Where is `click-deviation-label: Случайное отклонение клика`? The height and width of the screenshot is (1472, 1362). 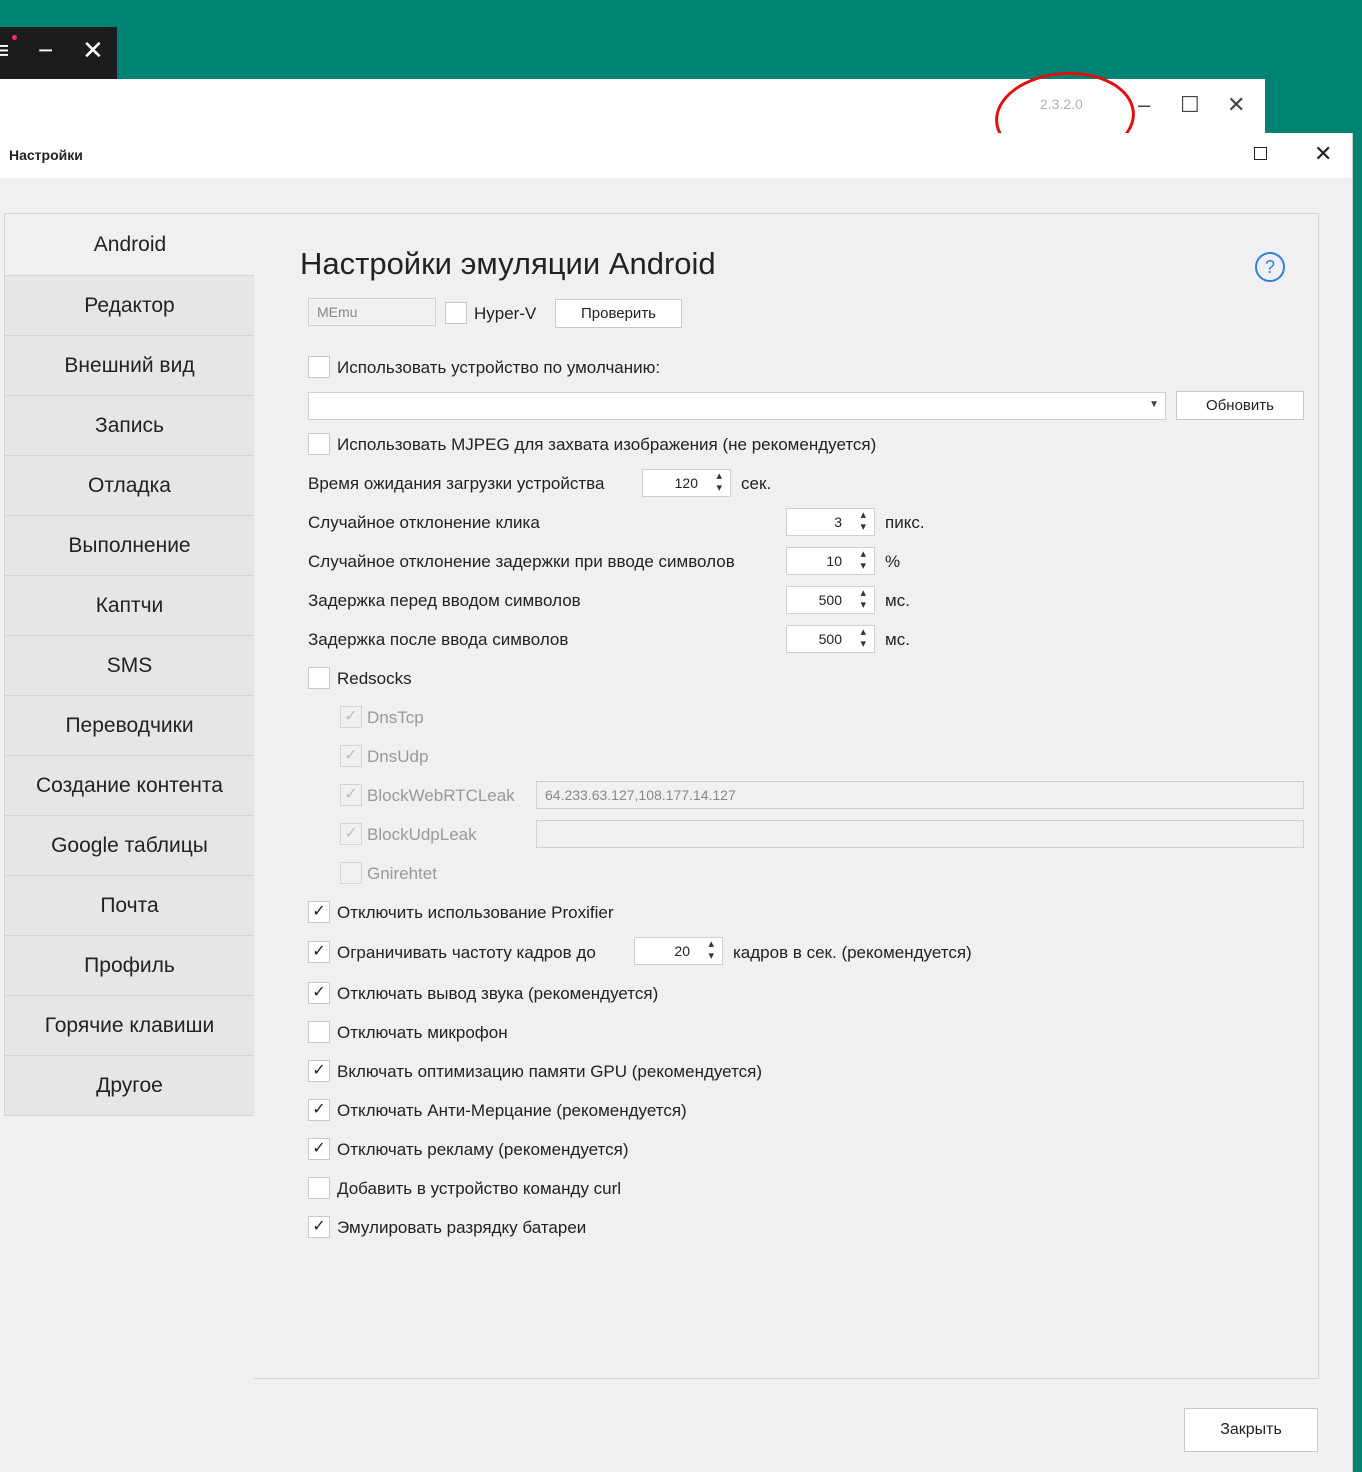
click-deviation-label: Случайное отклонение клика is located at coordinates (424, 522).